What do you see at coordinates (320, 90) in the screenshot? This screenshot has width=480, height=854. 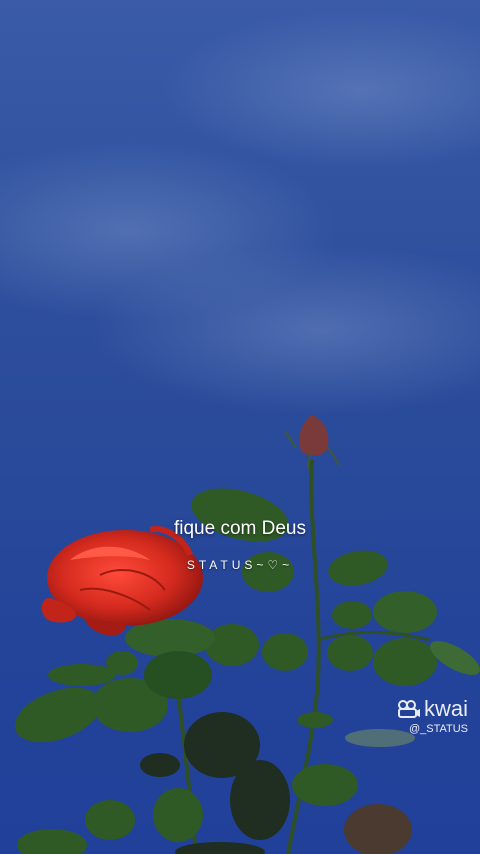 I see `cloud` at bounding box center [320, 90].